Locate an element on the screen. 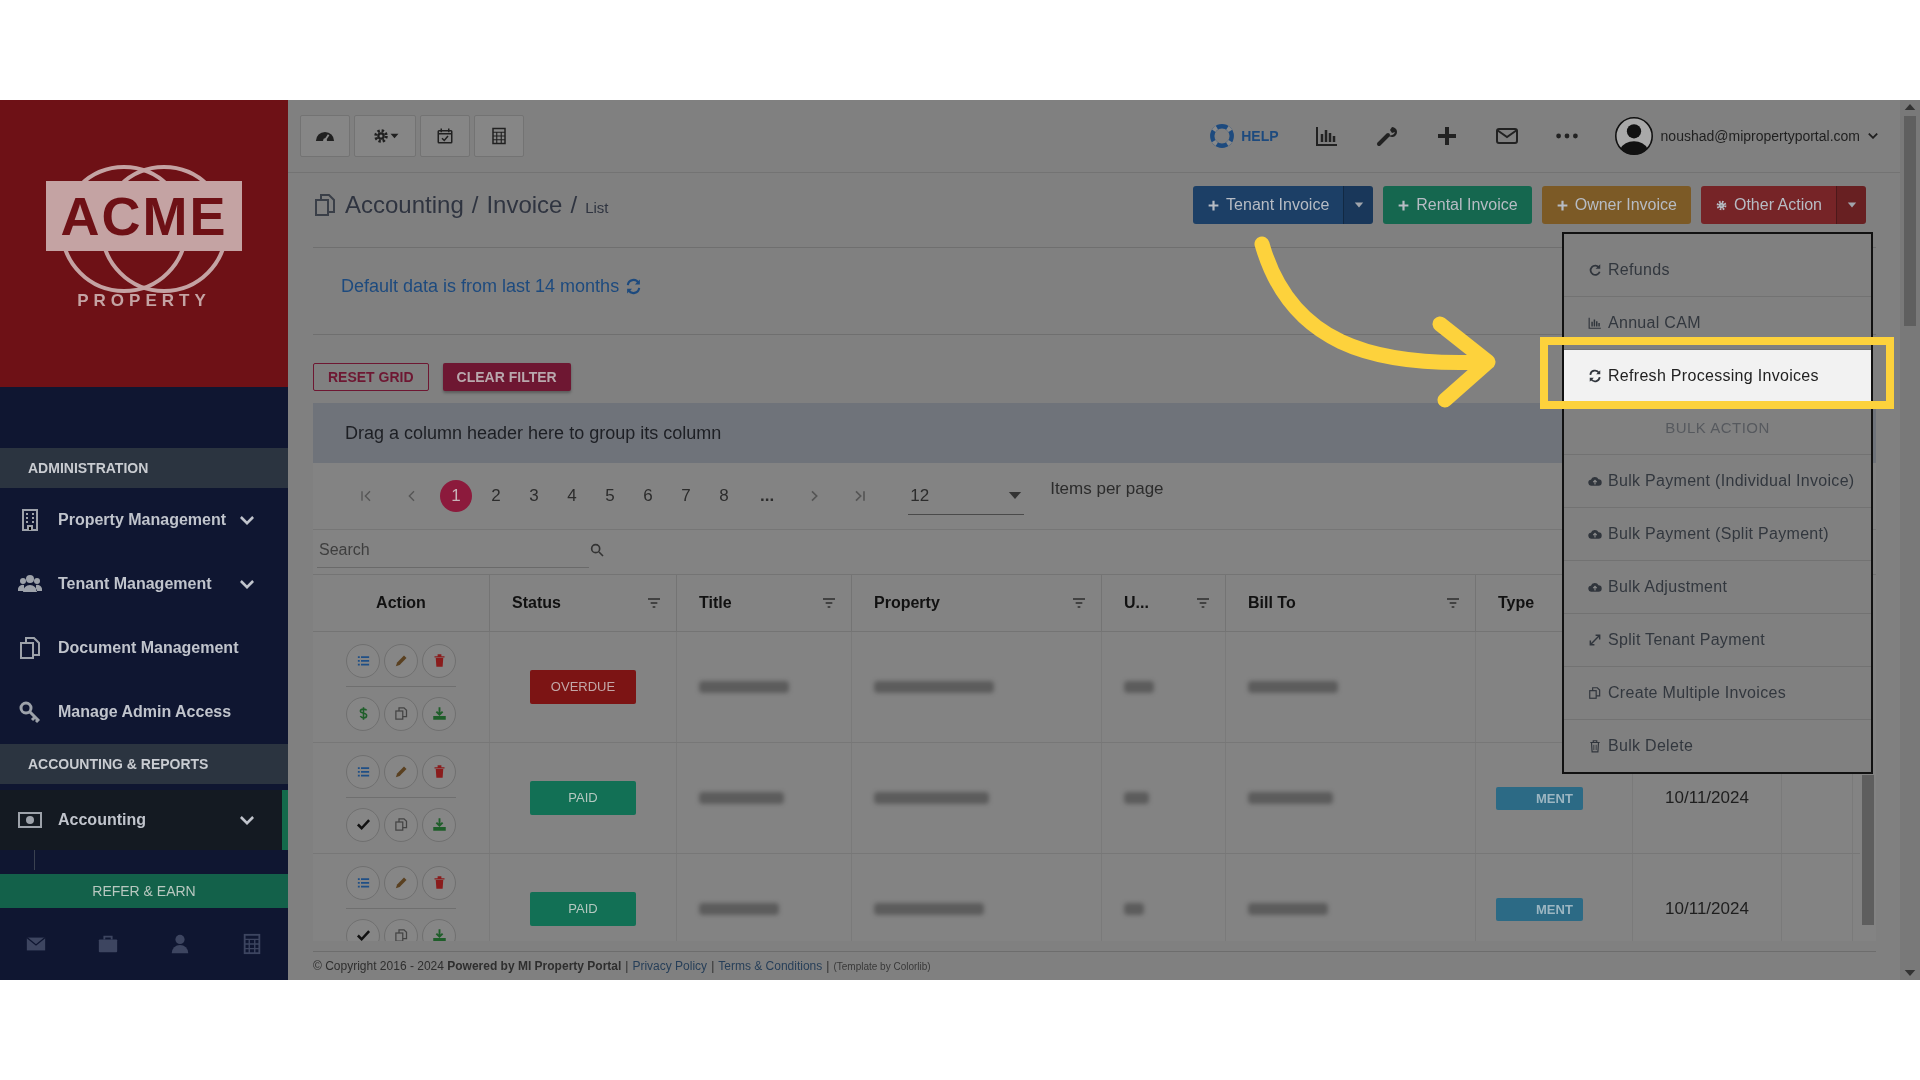  sidebar-item: Manage Admin Access is located at coordinates (144, 712).